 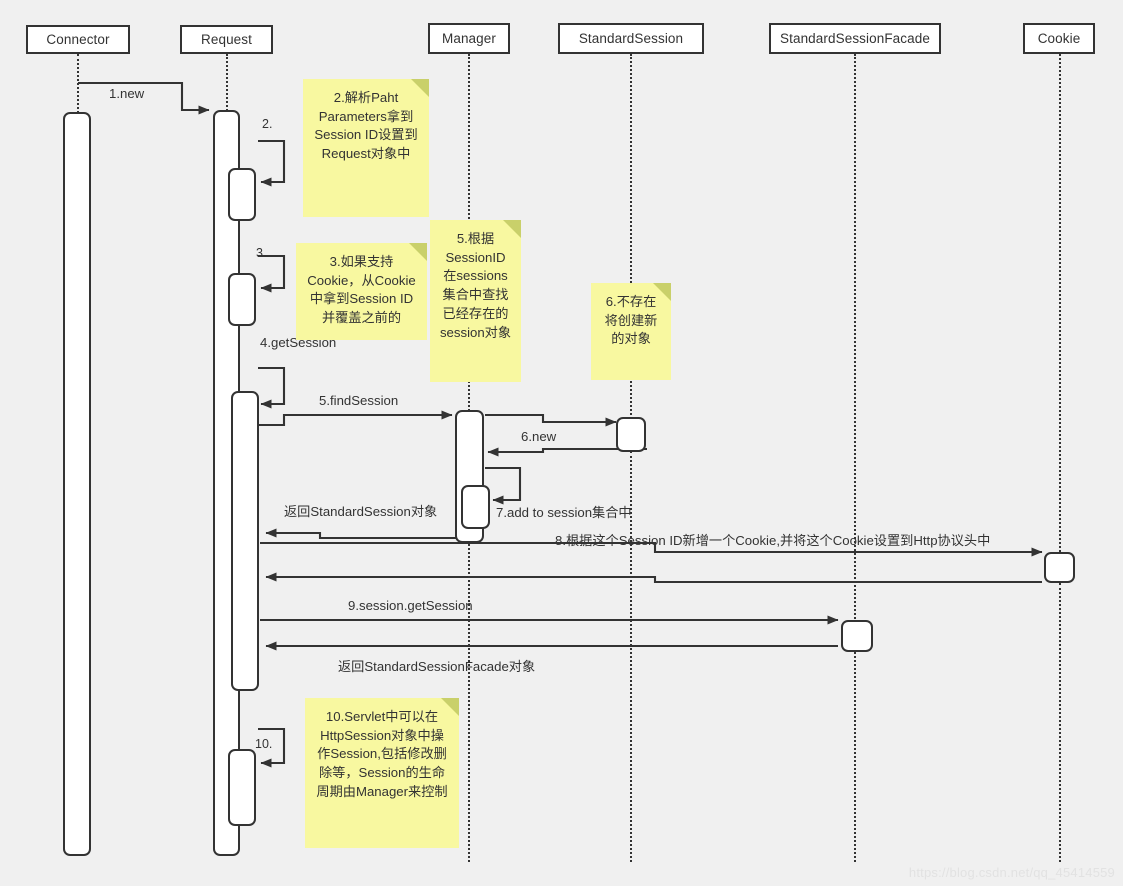 What do you see at coordinates (564, 512) in the screenshot?
I see `msg-label-7-add-to-session: 7.add to session集合中` at bounding box center [564, 512].